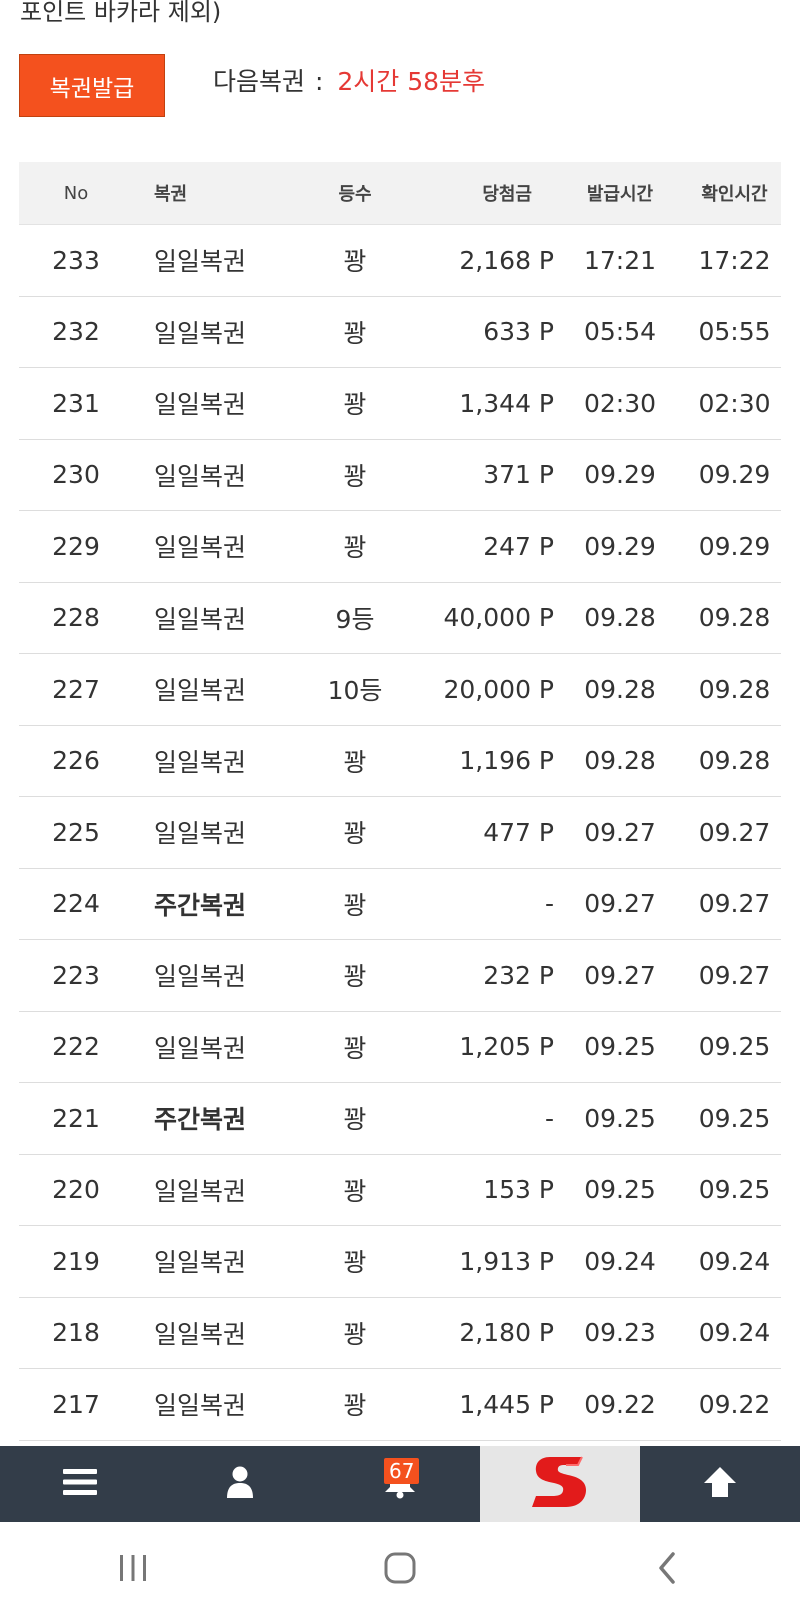  Describe the element at coordinates (76, 260) in the screenshot. I see `row-no: 233` at that location.